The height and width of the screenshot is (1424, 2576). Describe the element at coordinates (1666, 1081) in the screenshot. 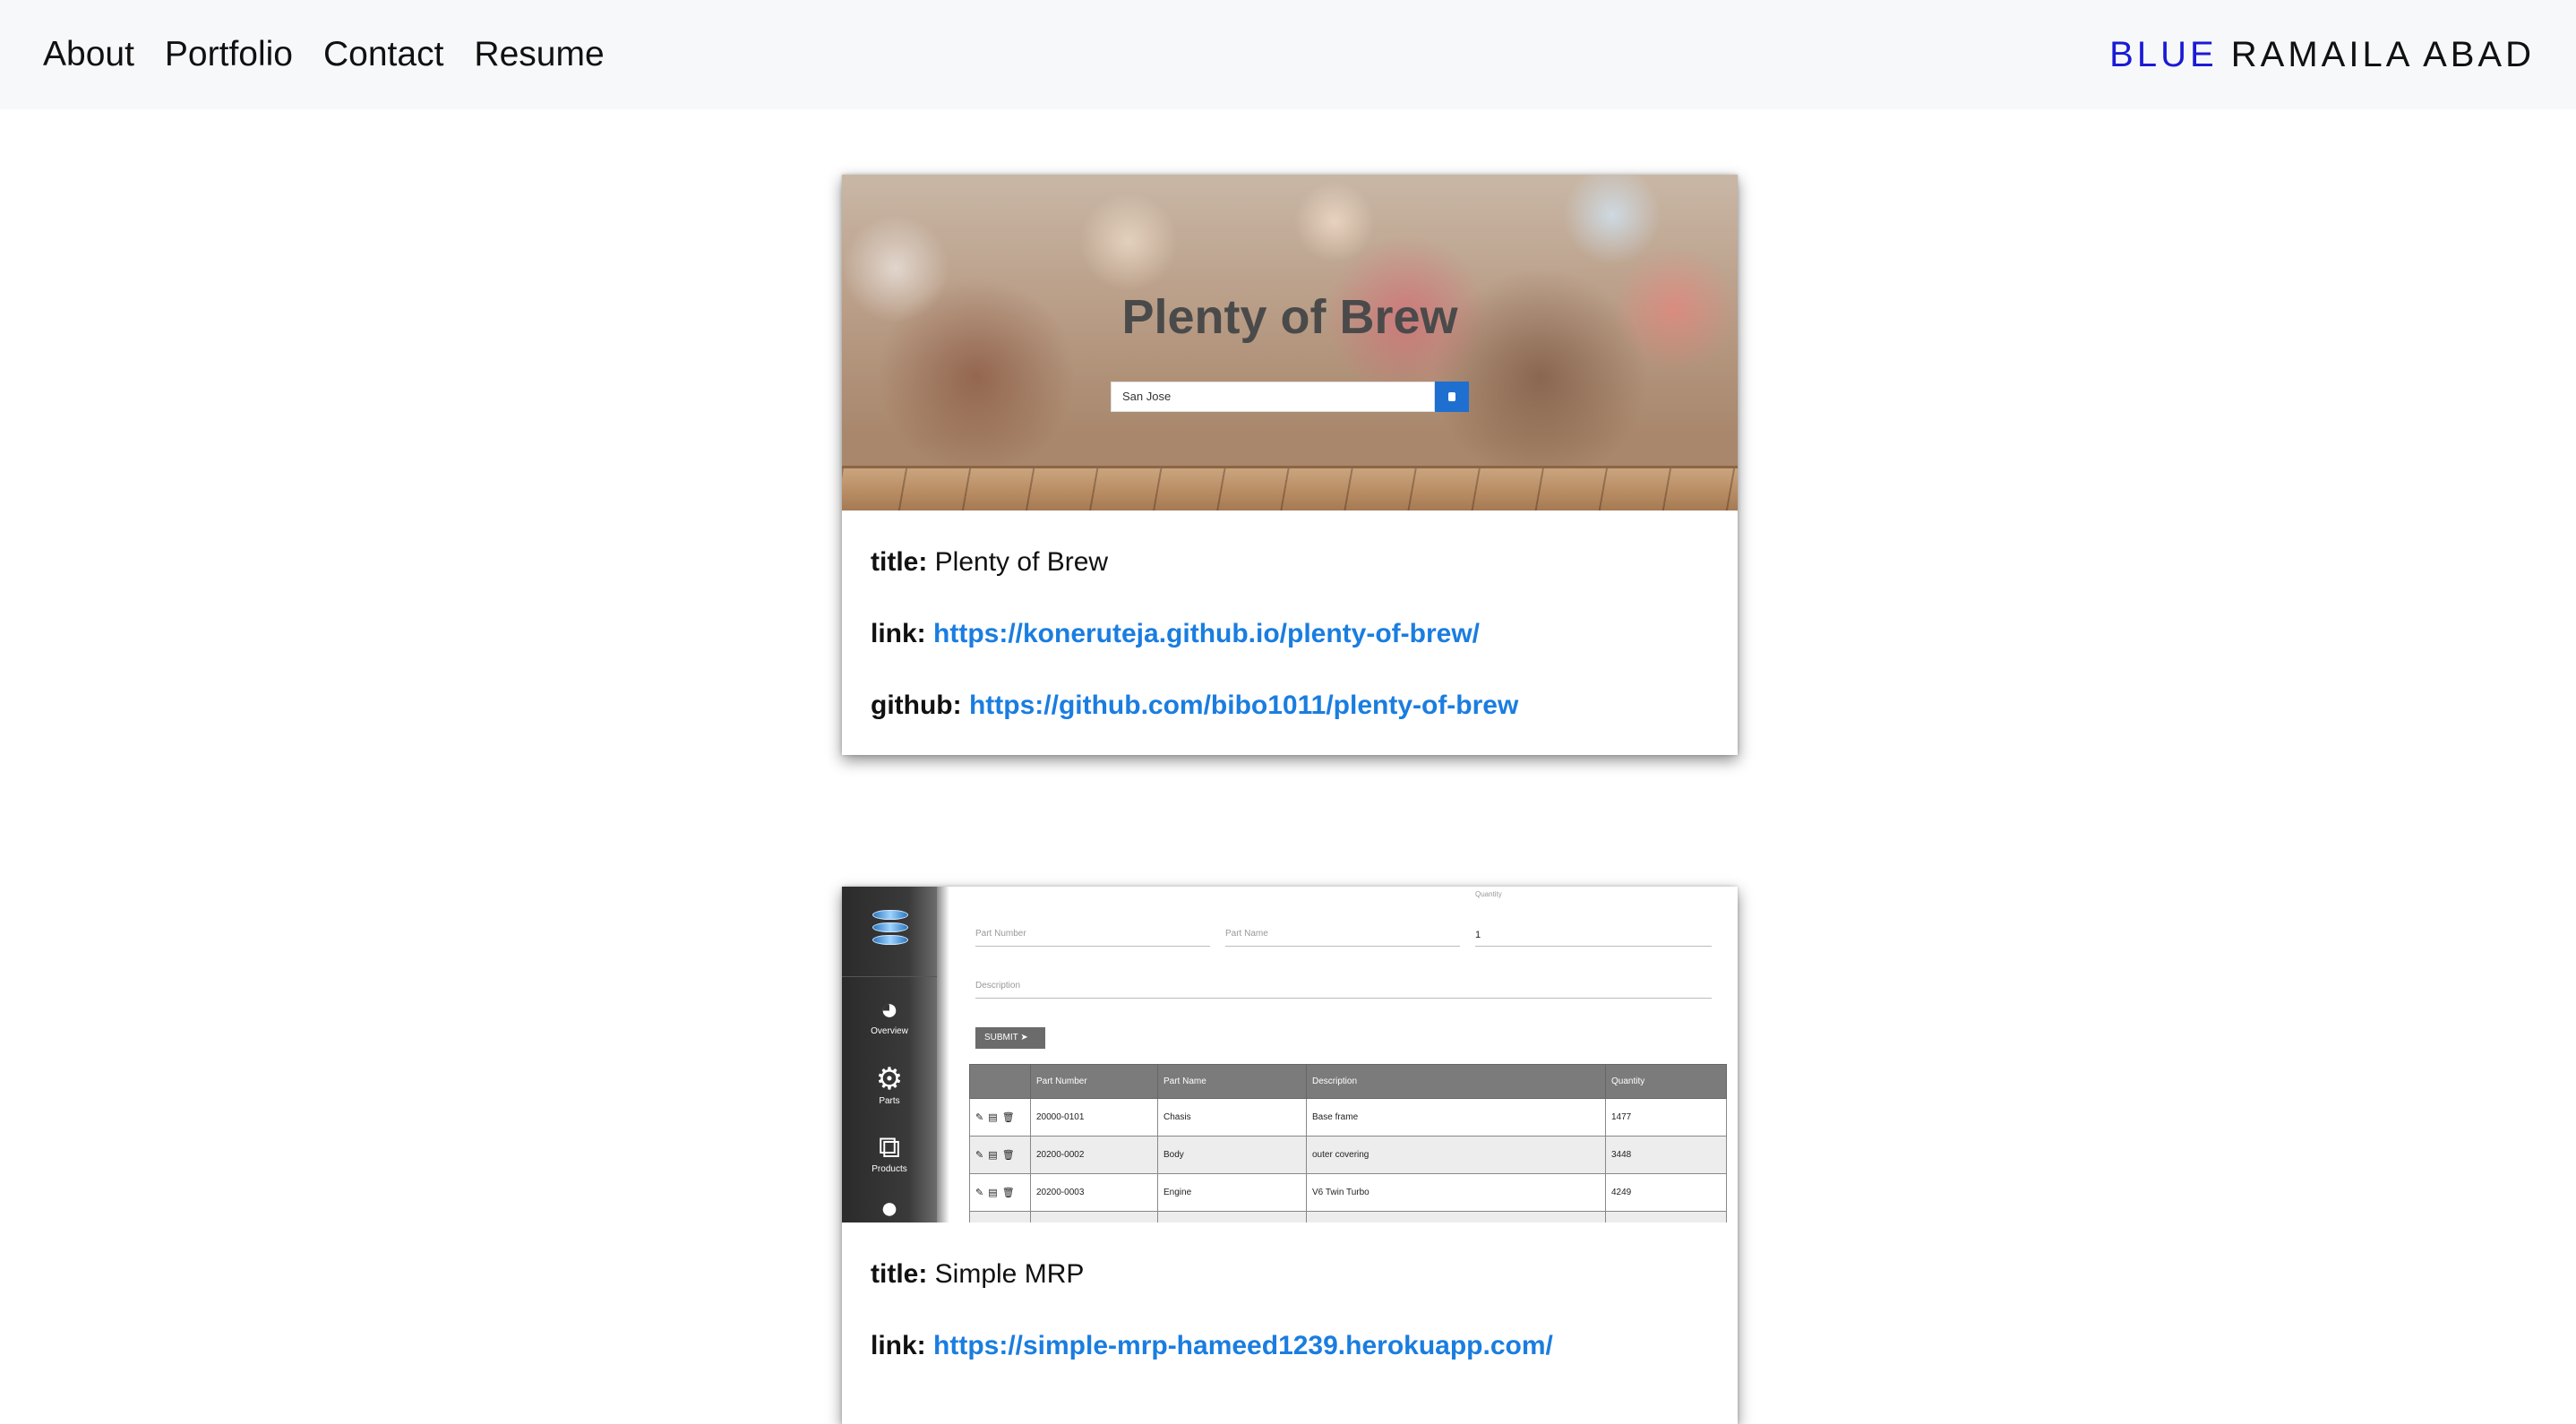

I see `column-header: Quantity` at that location.